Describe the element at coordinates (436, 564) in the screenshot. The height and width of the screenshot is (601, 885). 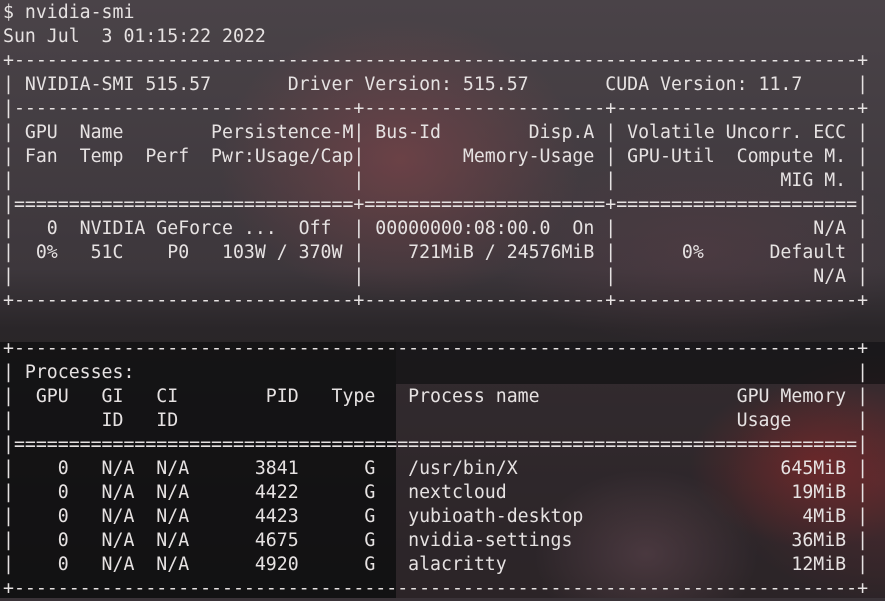
I see `terminal-line: | 0 N/A N/A 4920 G alacritty 12MiB |` at that location.